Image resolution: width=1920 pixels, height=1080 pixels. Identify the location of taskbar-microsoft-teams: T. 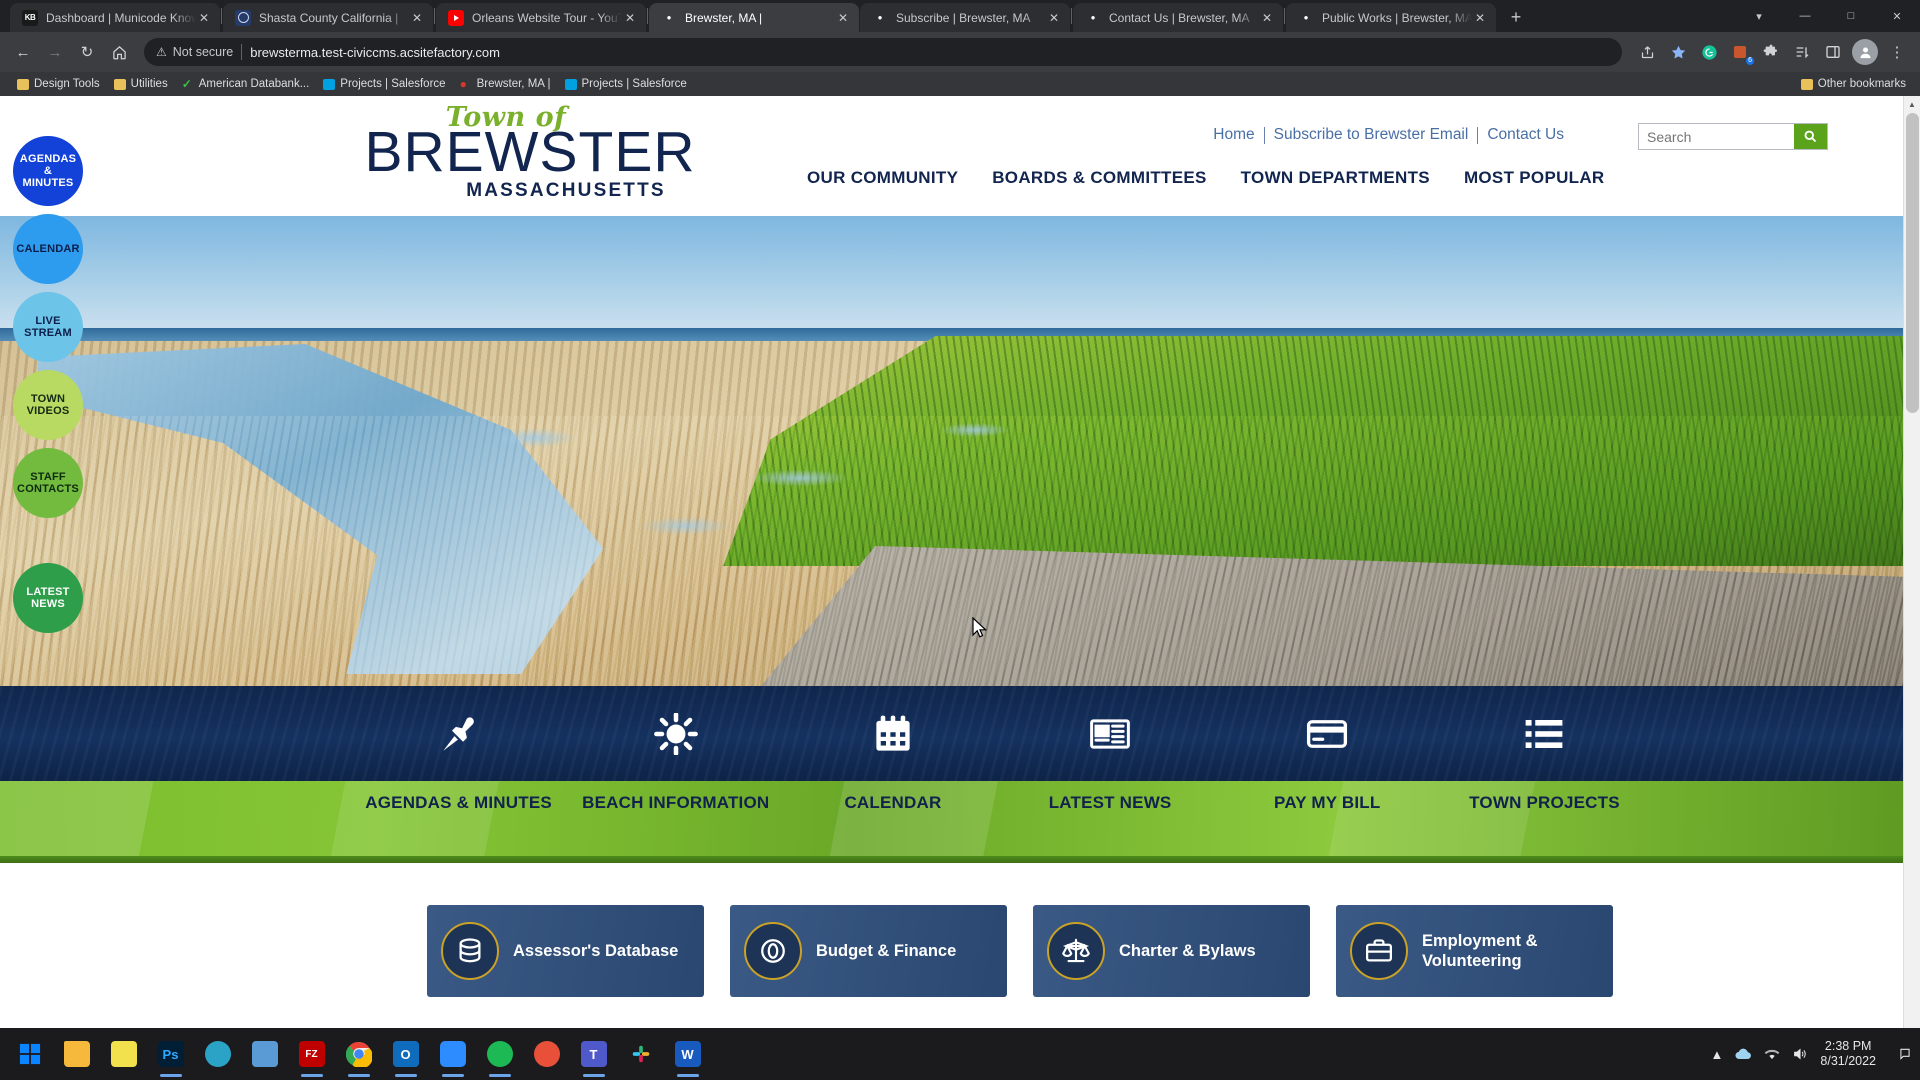
(593, 1054).